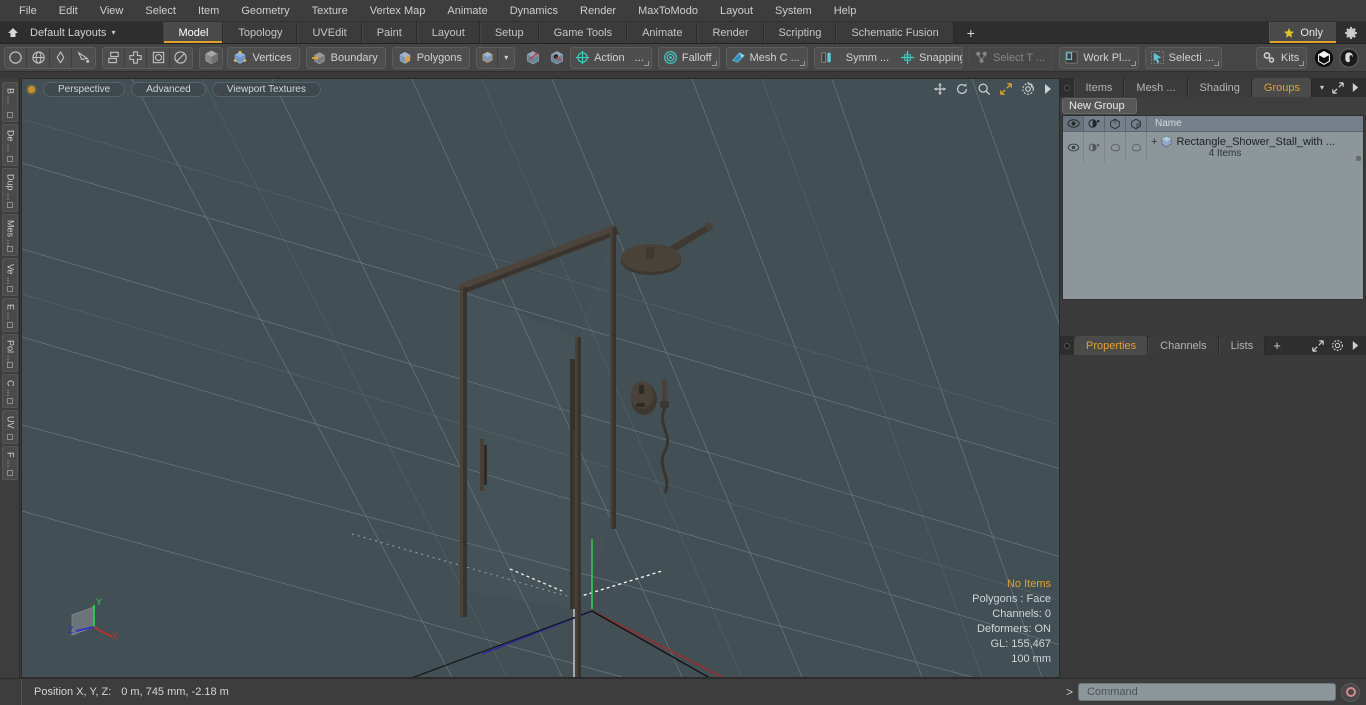 This screenshot has height=705, width=1366. I want to click on axis-cube-black-icon, so click(557, 58).